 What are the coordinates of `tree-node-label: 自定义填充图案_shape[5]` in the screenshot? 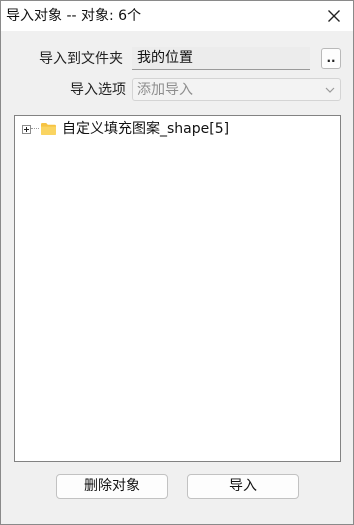 It's located at (146, 129).